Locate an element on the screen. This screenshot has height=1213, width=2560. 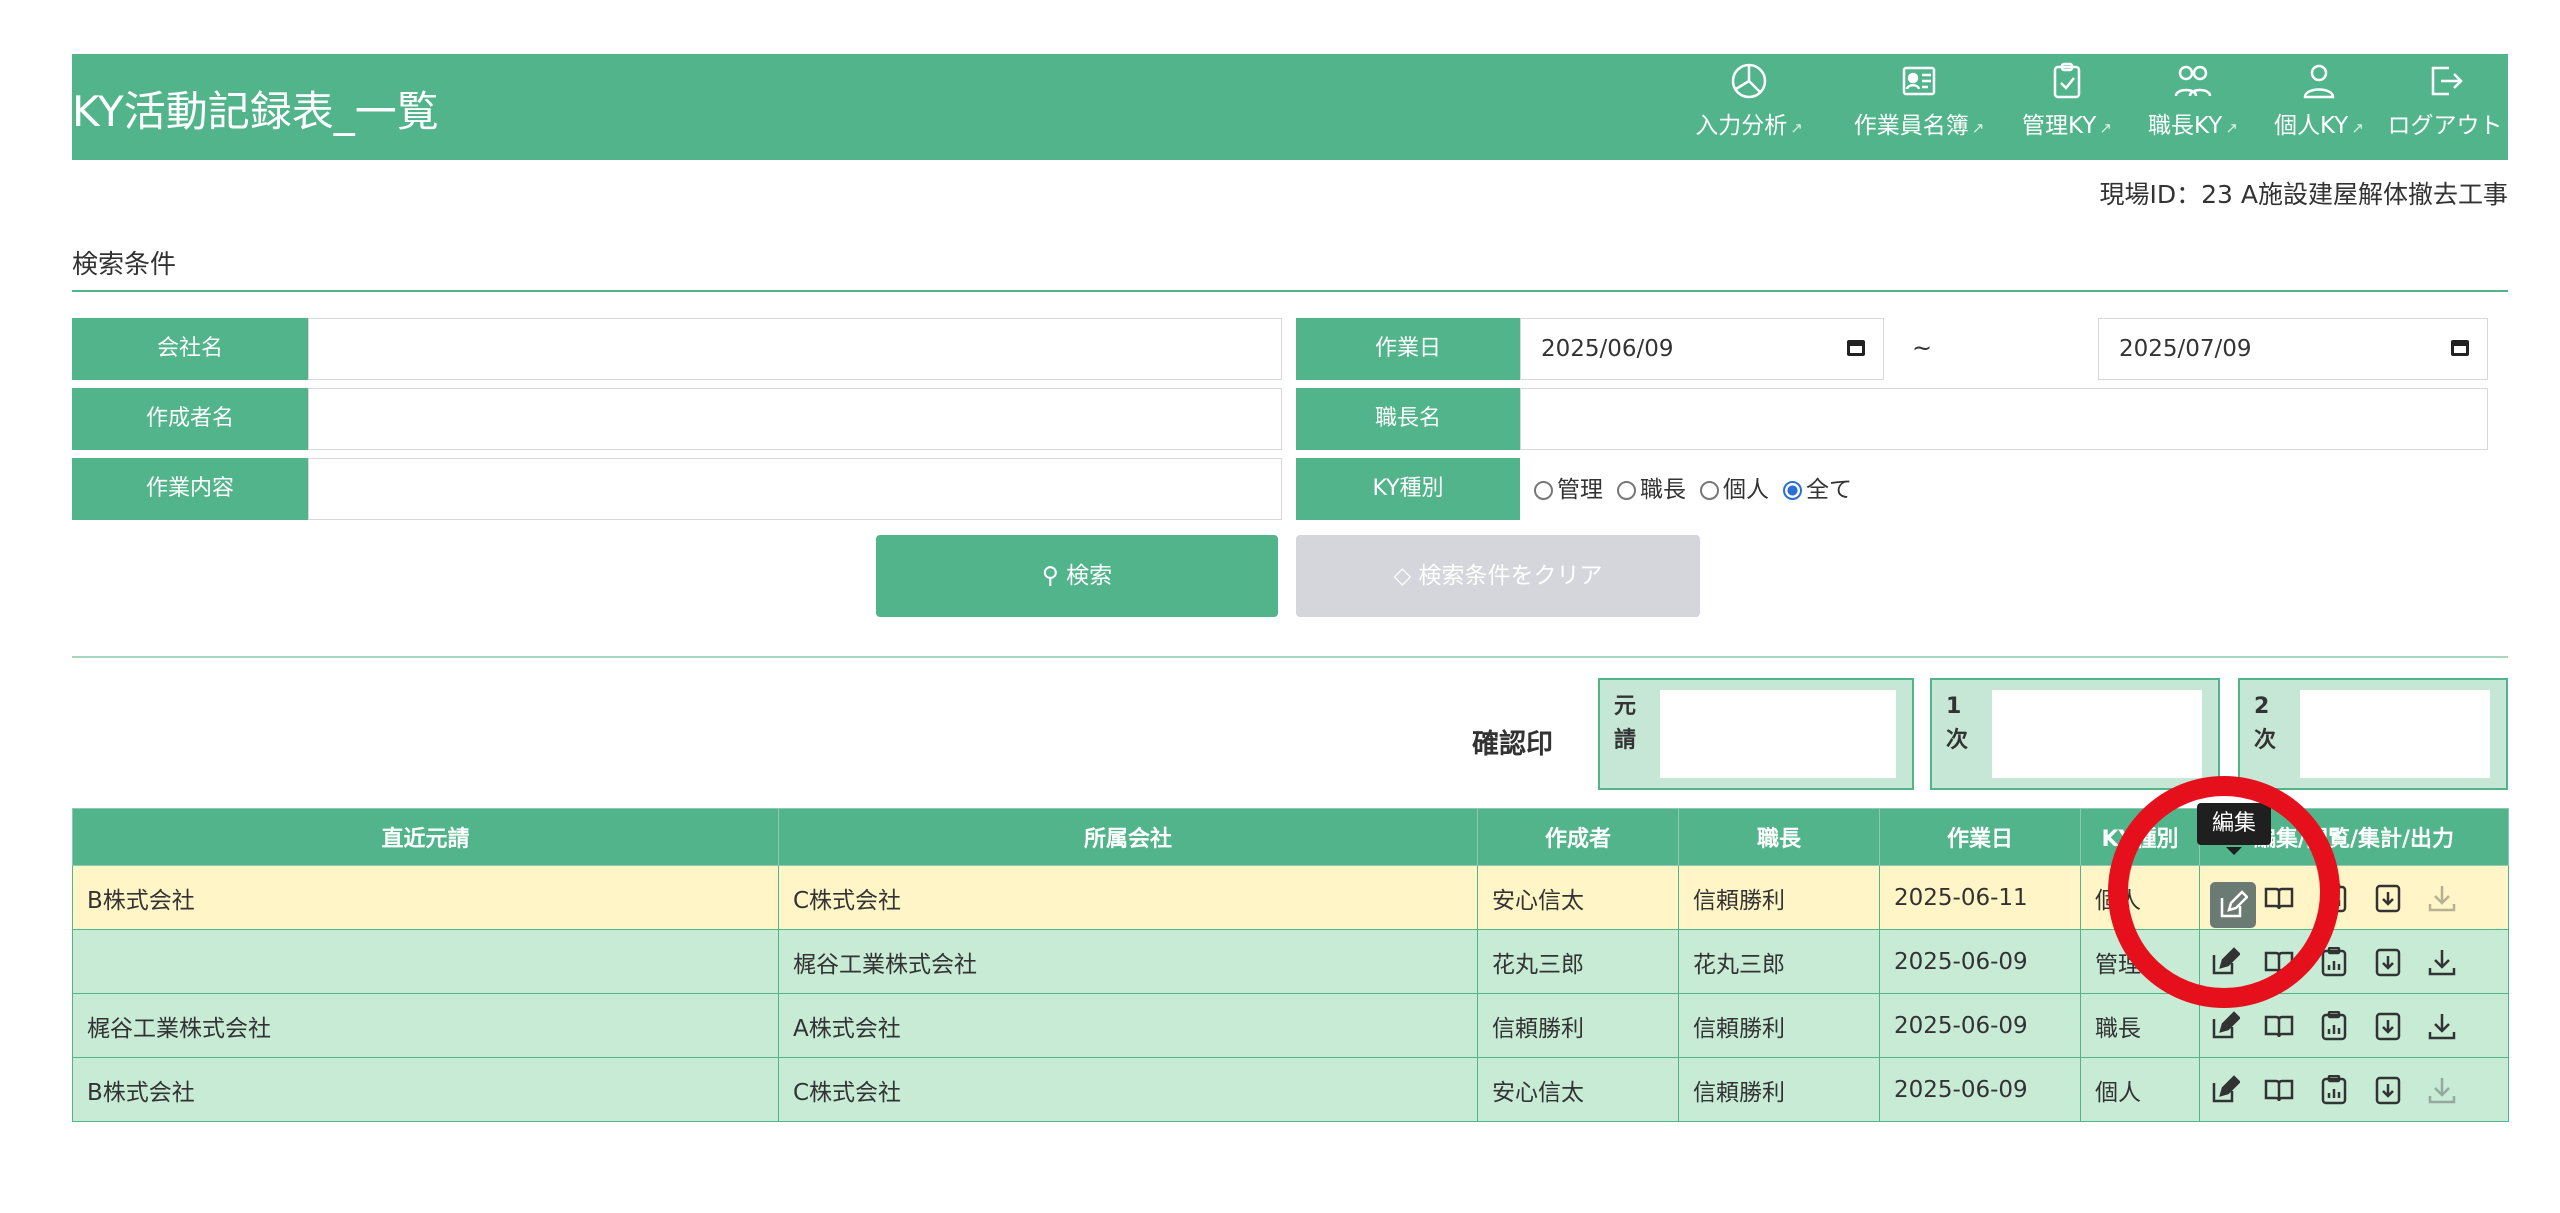
ky-type-radio-group: 管理 職長 個人 全て is located at coordinates (1693, 487).